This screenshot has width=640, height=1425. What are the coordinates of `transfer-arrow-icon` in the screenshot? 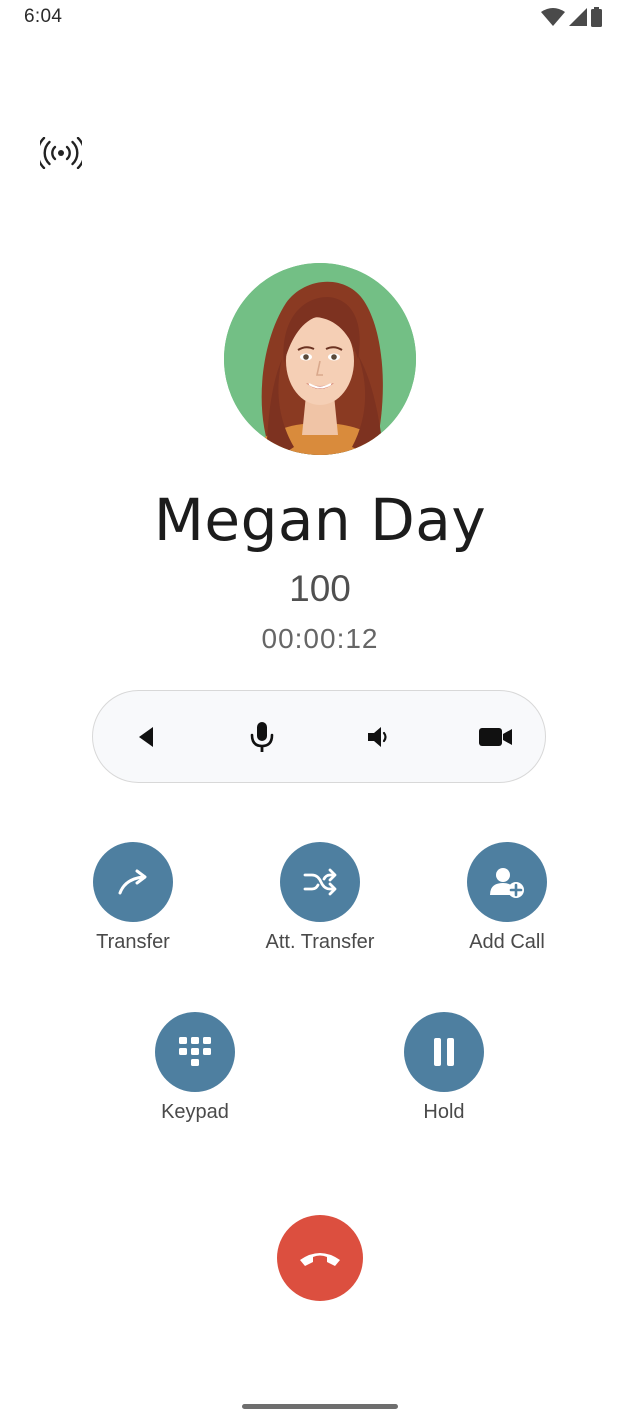 It's located at (132, 882).